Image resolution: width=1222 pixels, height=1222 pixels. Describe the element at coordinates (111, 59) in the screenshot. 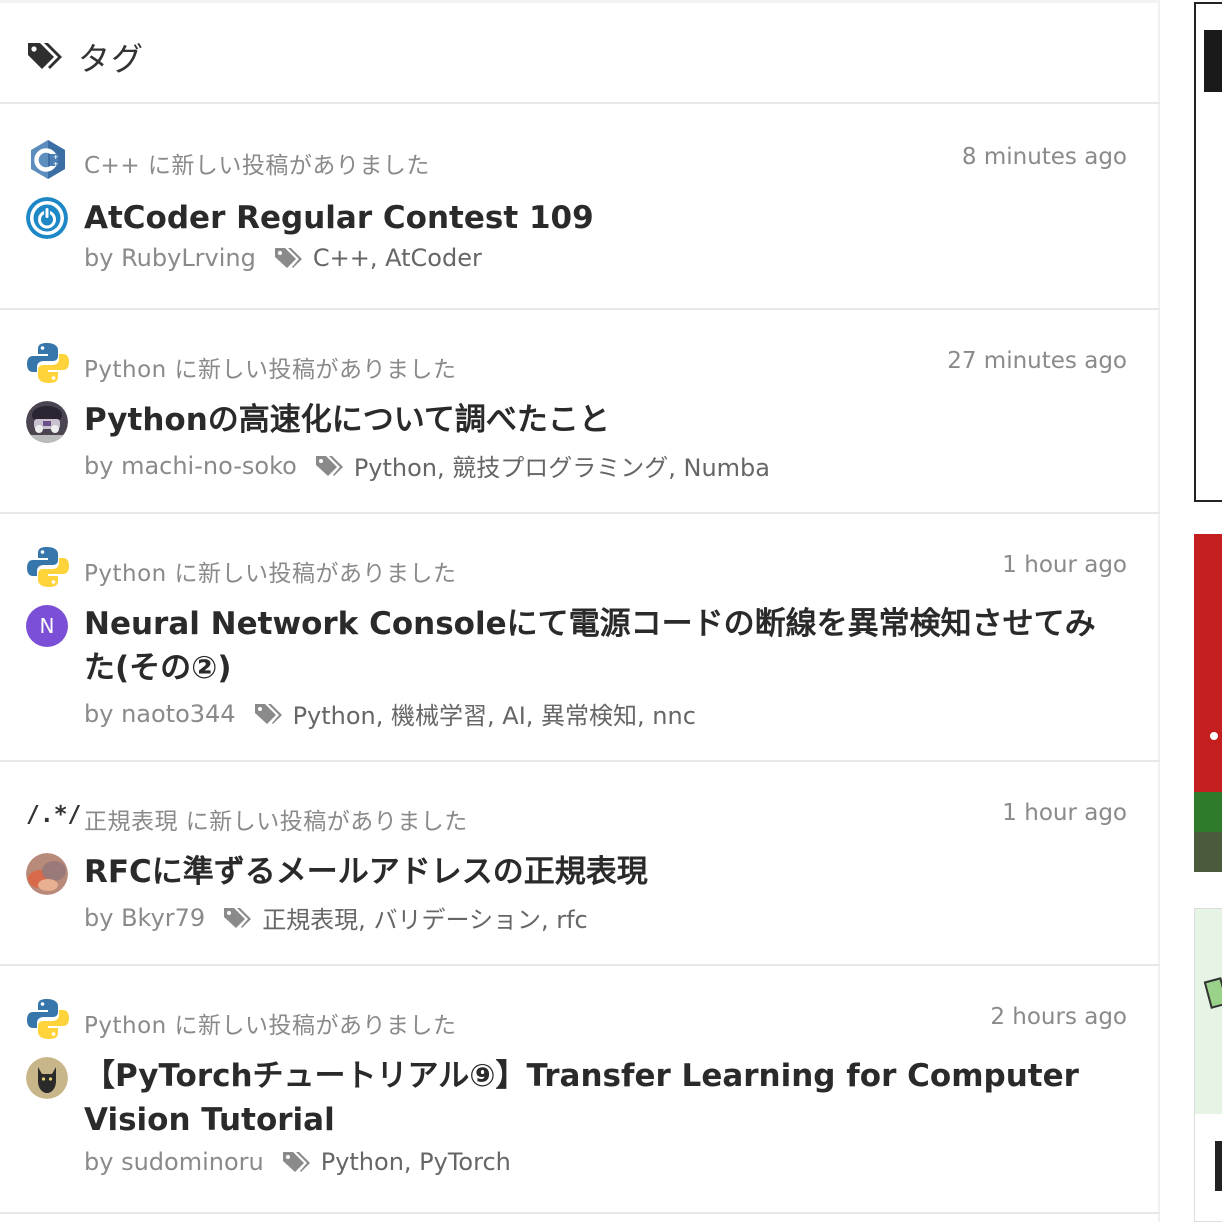

I see `page-title: タグ` at that location.